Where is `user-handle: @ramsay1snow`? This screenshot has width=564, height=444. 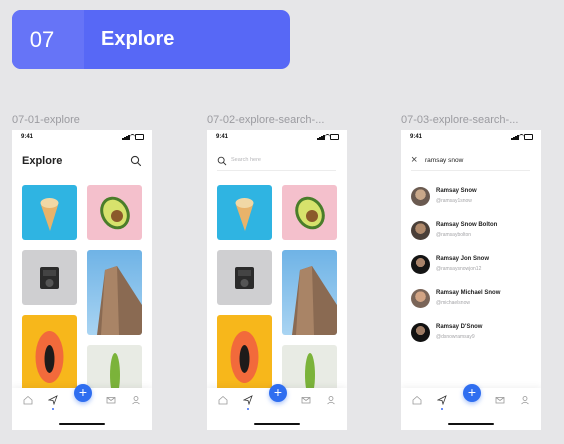 user-handle: @ramsay1snow is located at coordinates (454, 201).